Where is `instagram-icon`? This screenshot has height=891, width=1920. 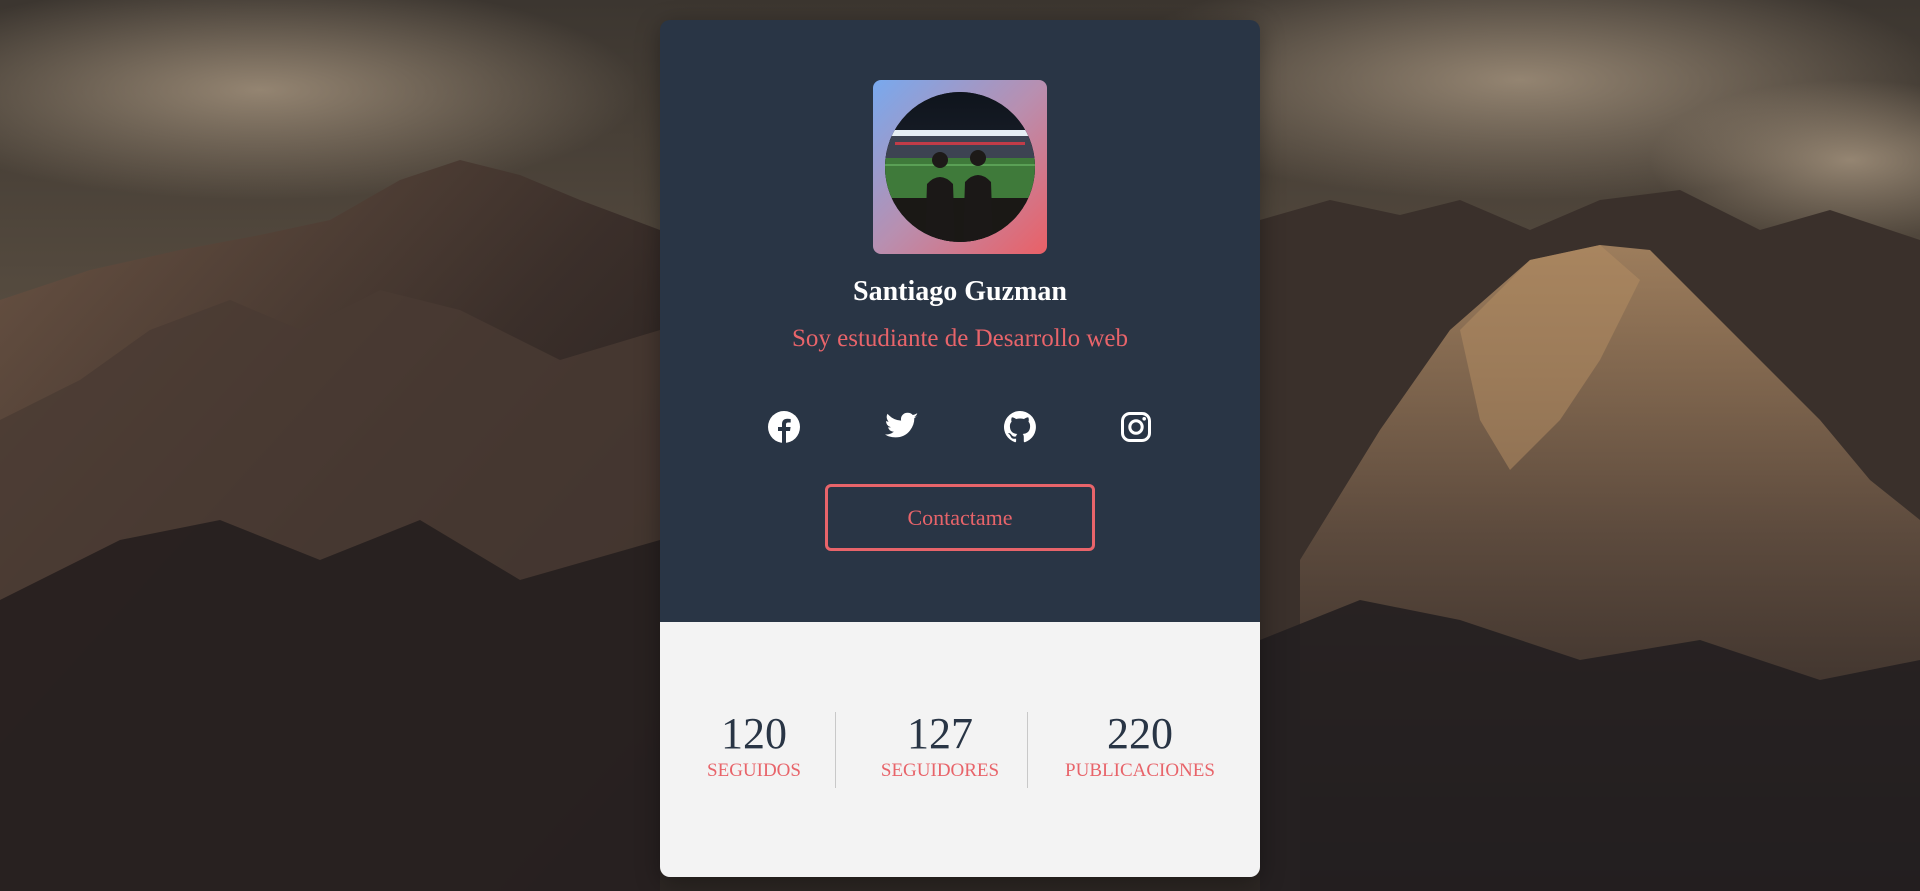 instagram-icon is located at coordinates (1136, 427).